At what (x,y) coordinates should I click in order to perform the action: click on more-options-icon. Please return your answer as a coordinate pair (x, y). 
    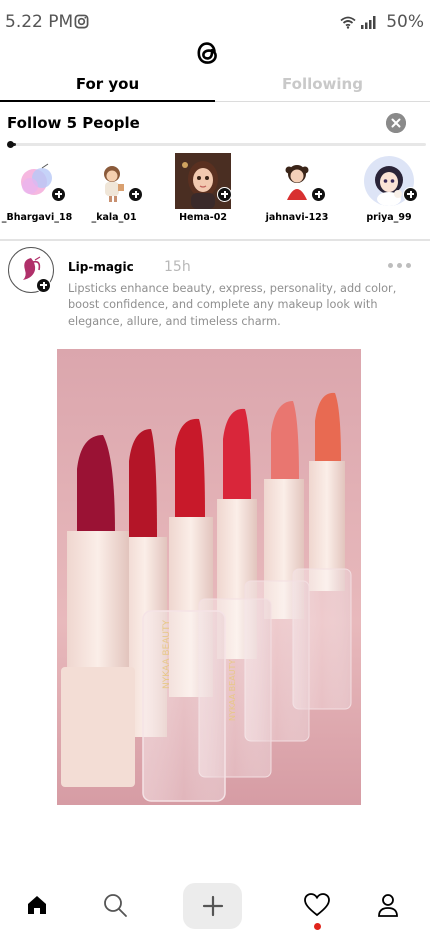
    Looking at the image, I should click on (399, 265).